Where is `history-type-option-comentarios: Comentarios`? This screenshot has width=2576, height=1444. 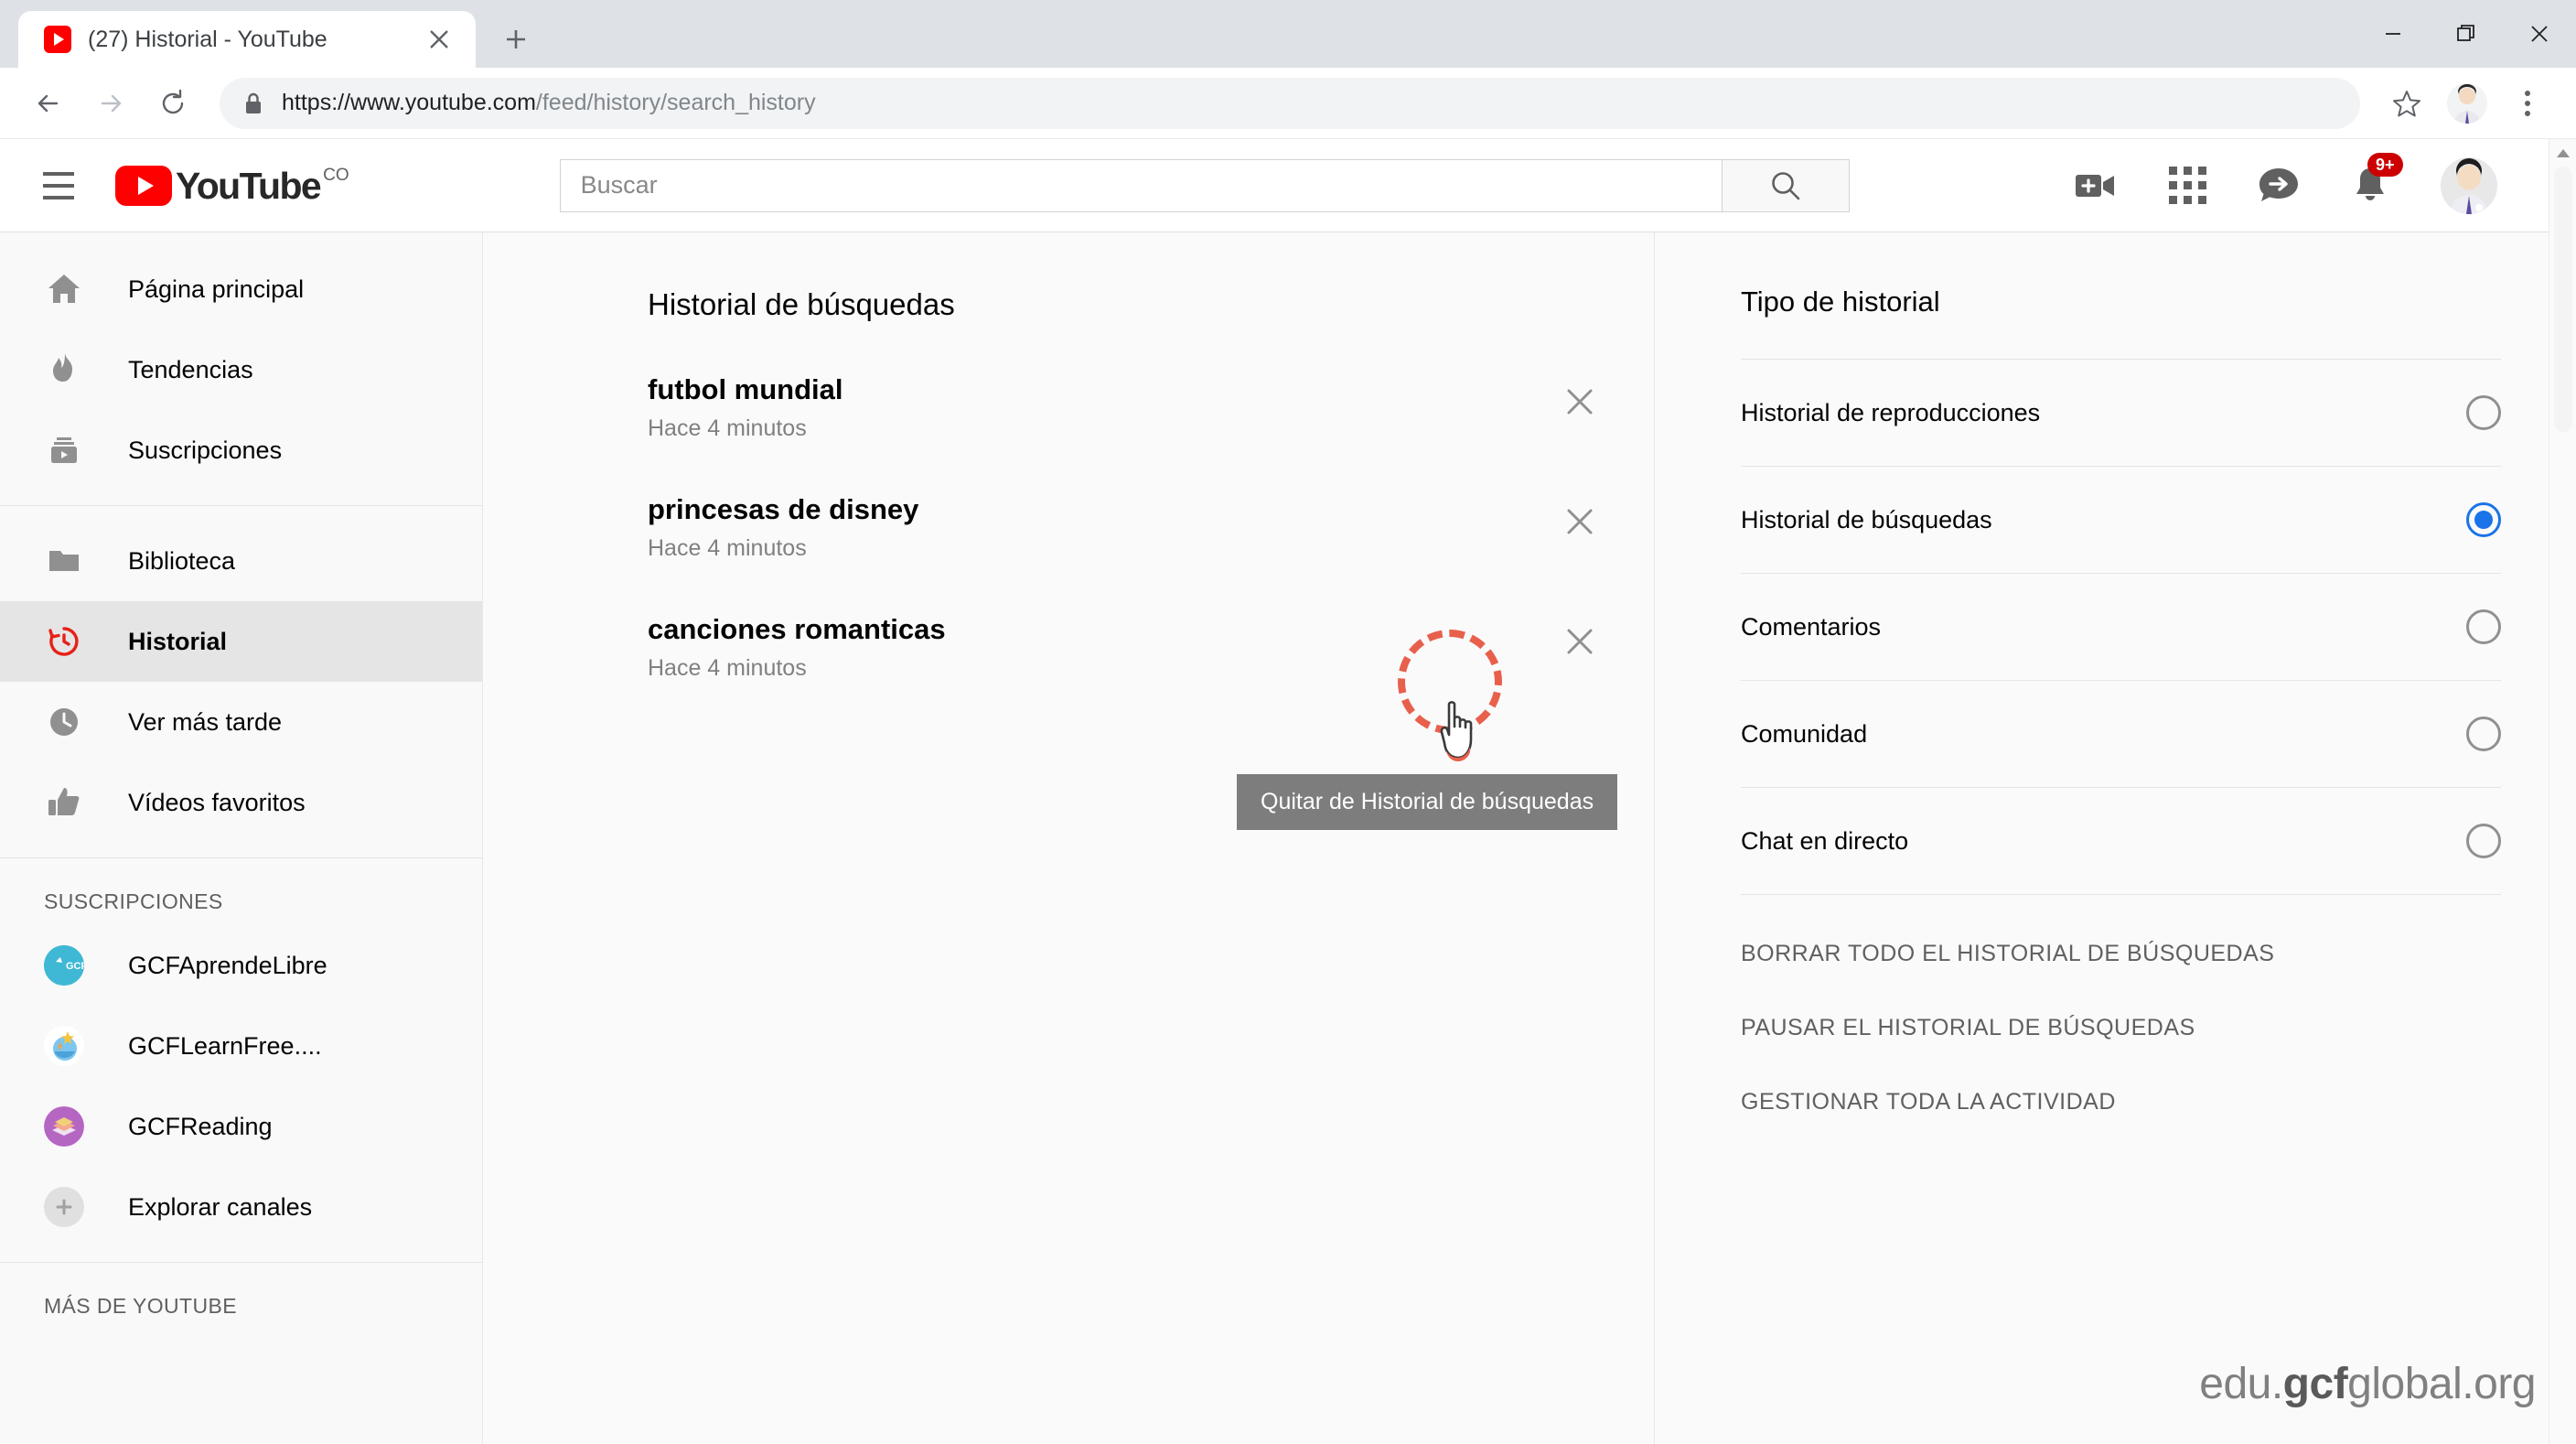 history-type-option-comentarios: Comentarios is located at coordinates (2121, 626).